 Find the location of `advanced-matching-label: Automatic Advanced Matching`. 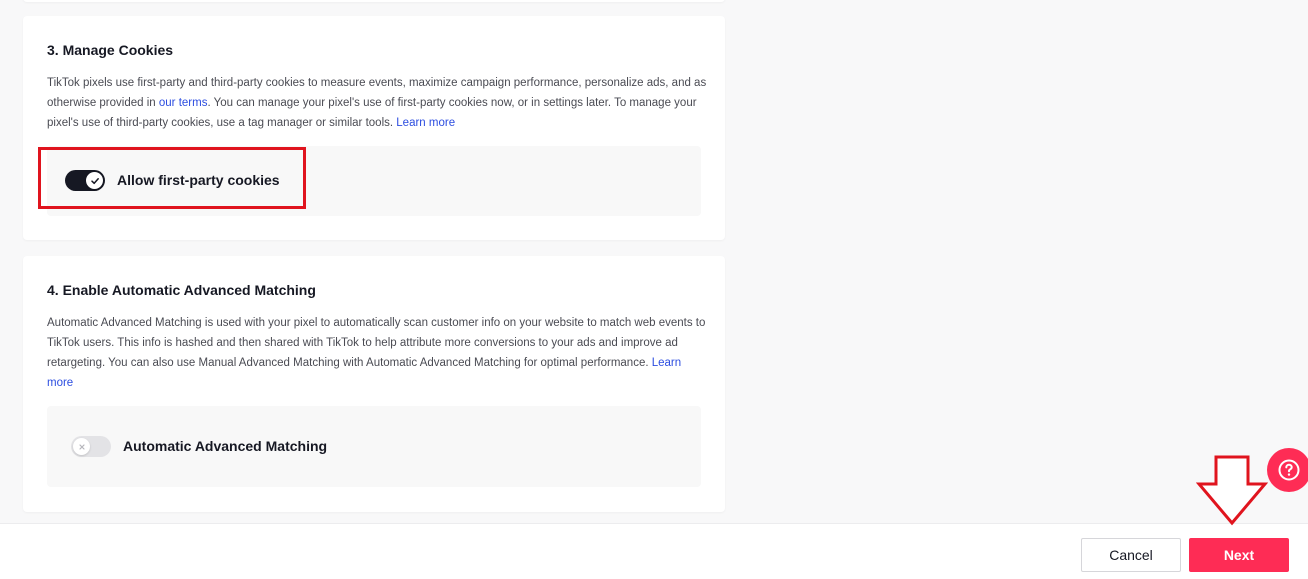

advanced-matching-label: Automatic Advanced Matching is located at coordinates (225, 446).